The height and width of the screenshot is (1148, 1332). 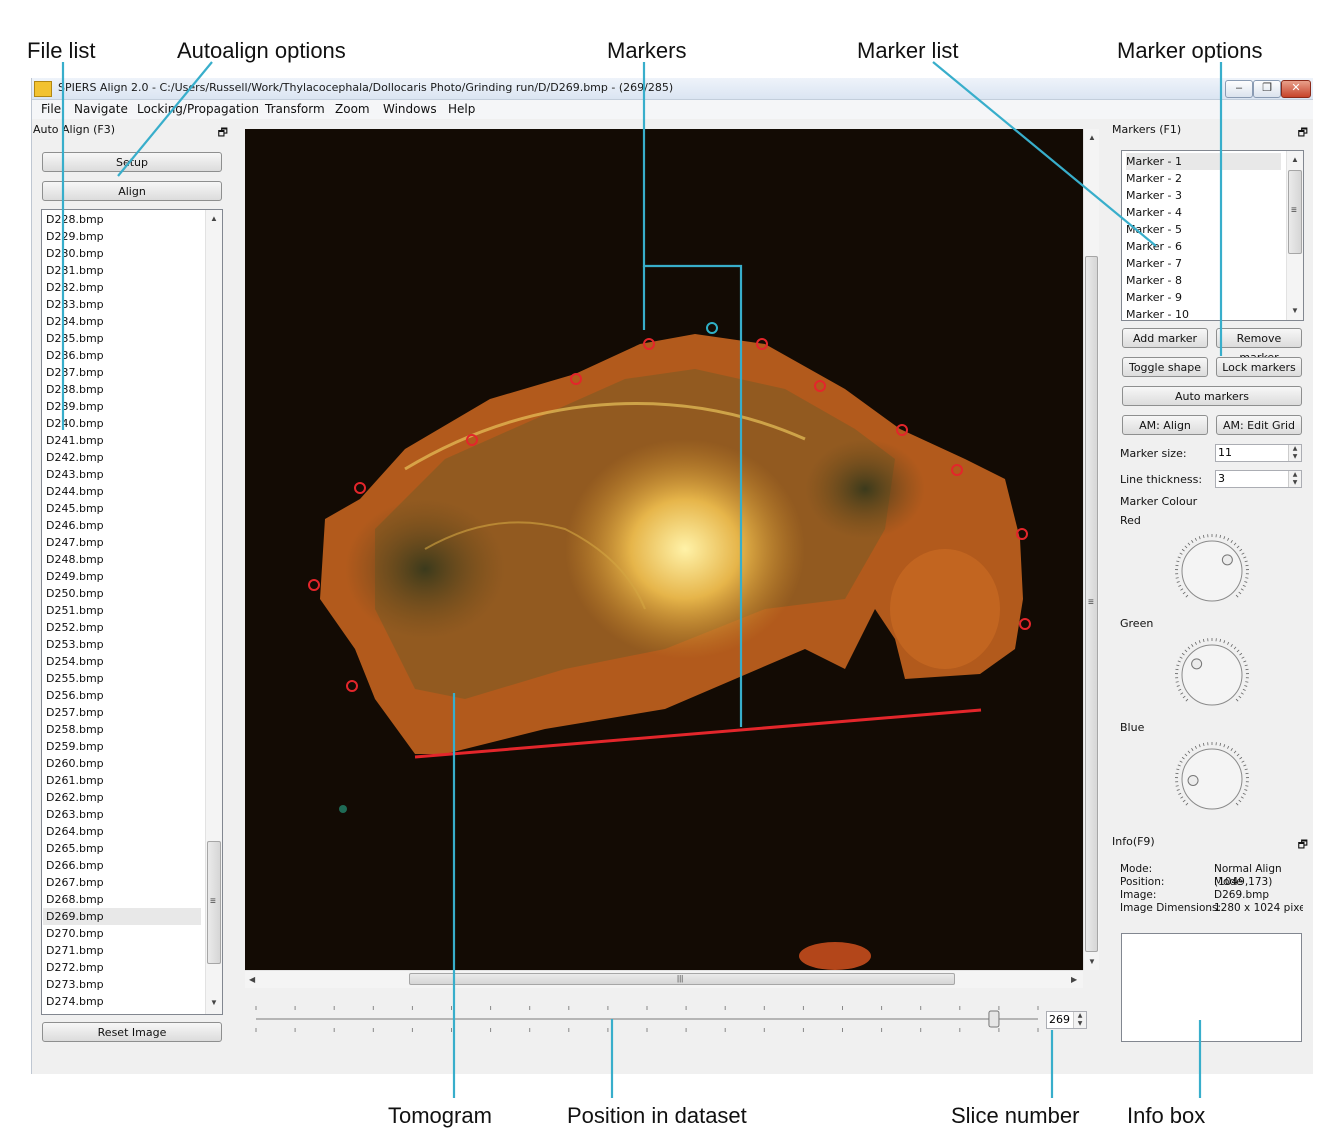 What do you see at coordinates (132, 191) in the screenshot?
I see `align-button: Align` at bounding box center [132, 191].